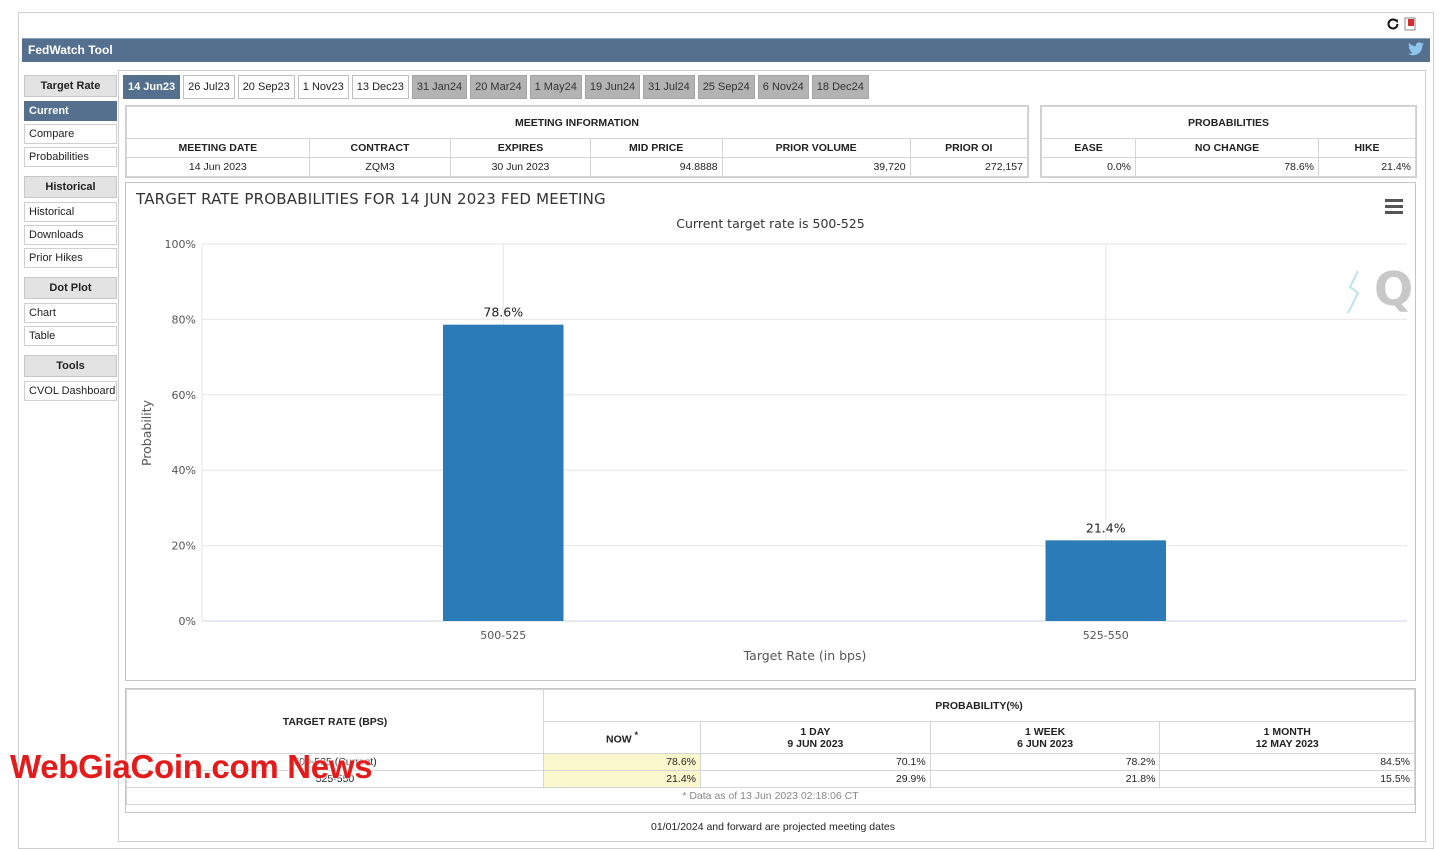 The height and width of the screenshot is (849, 1451). I want to click on col-header: CONTRACT, so click(380, 148).